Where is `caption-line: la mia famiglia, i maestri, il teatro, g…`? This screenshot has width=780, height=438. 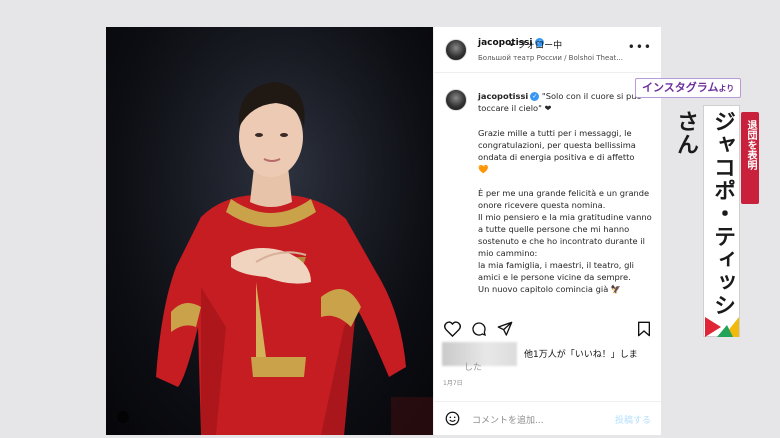
caption-line: la mia famiglia, i maestri, il teatro, g… is located at coordinates (556, 271).